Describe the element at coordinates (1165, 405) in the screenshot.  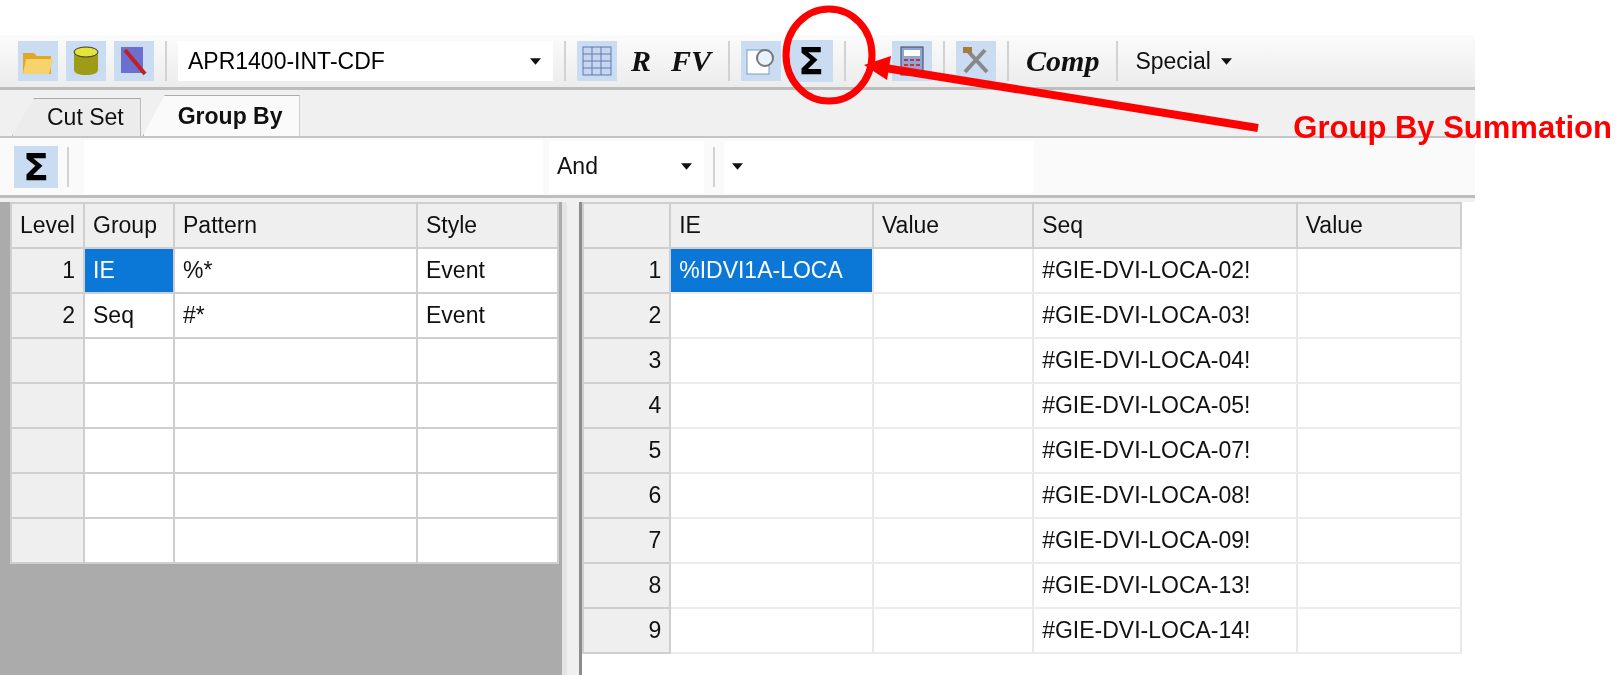
I see `table-cell: #GIE-DVI-LOCA-05!` at that location.